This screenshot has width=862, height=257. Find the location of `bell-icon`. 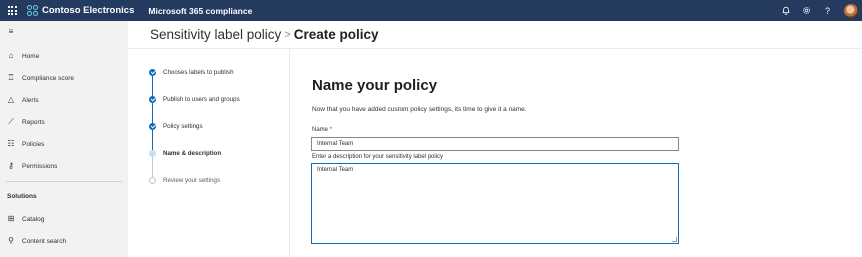

bell-icon is located at coordinates (785, 10).